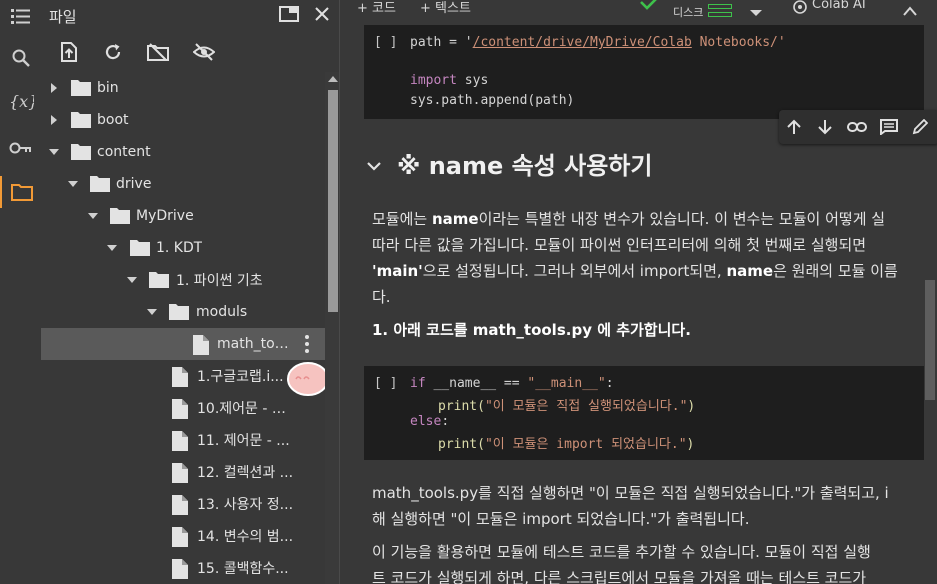 The height and width of the screenshot is (584, 937). I want to click on more-options-icon, so click(307, 344).